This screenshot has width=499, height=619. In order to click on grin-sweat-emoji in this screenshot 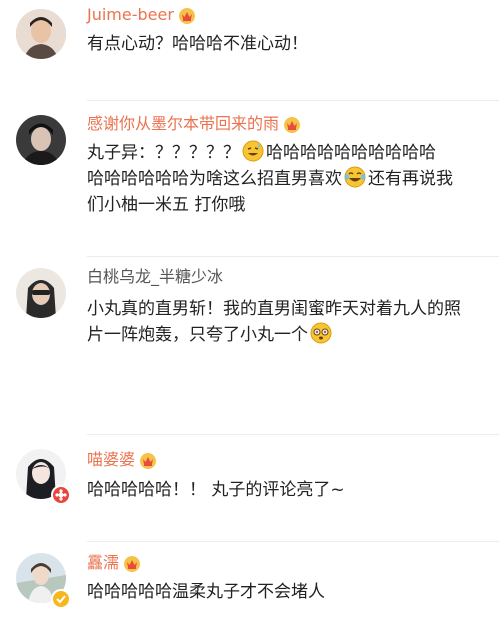, I will do `click(253, 151)`.